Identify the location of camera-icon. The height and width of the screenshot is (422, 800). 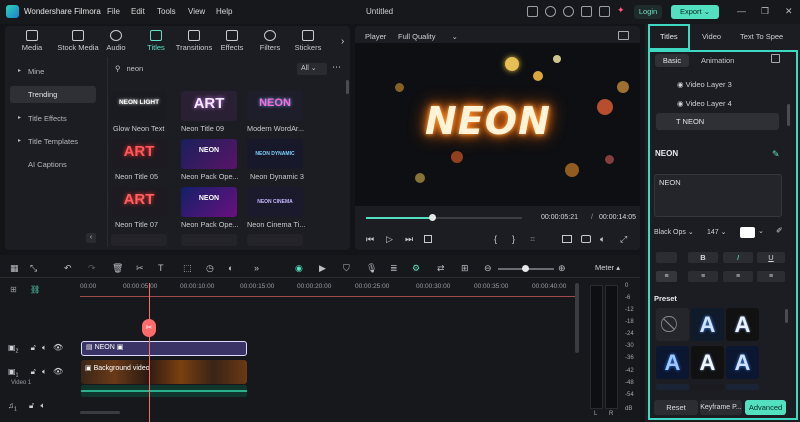
(586, 239).